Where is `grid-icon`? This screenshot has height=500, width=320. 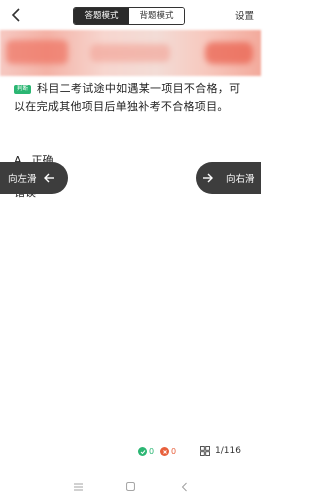
grid-icon is located at coordinates (205, 451).